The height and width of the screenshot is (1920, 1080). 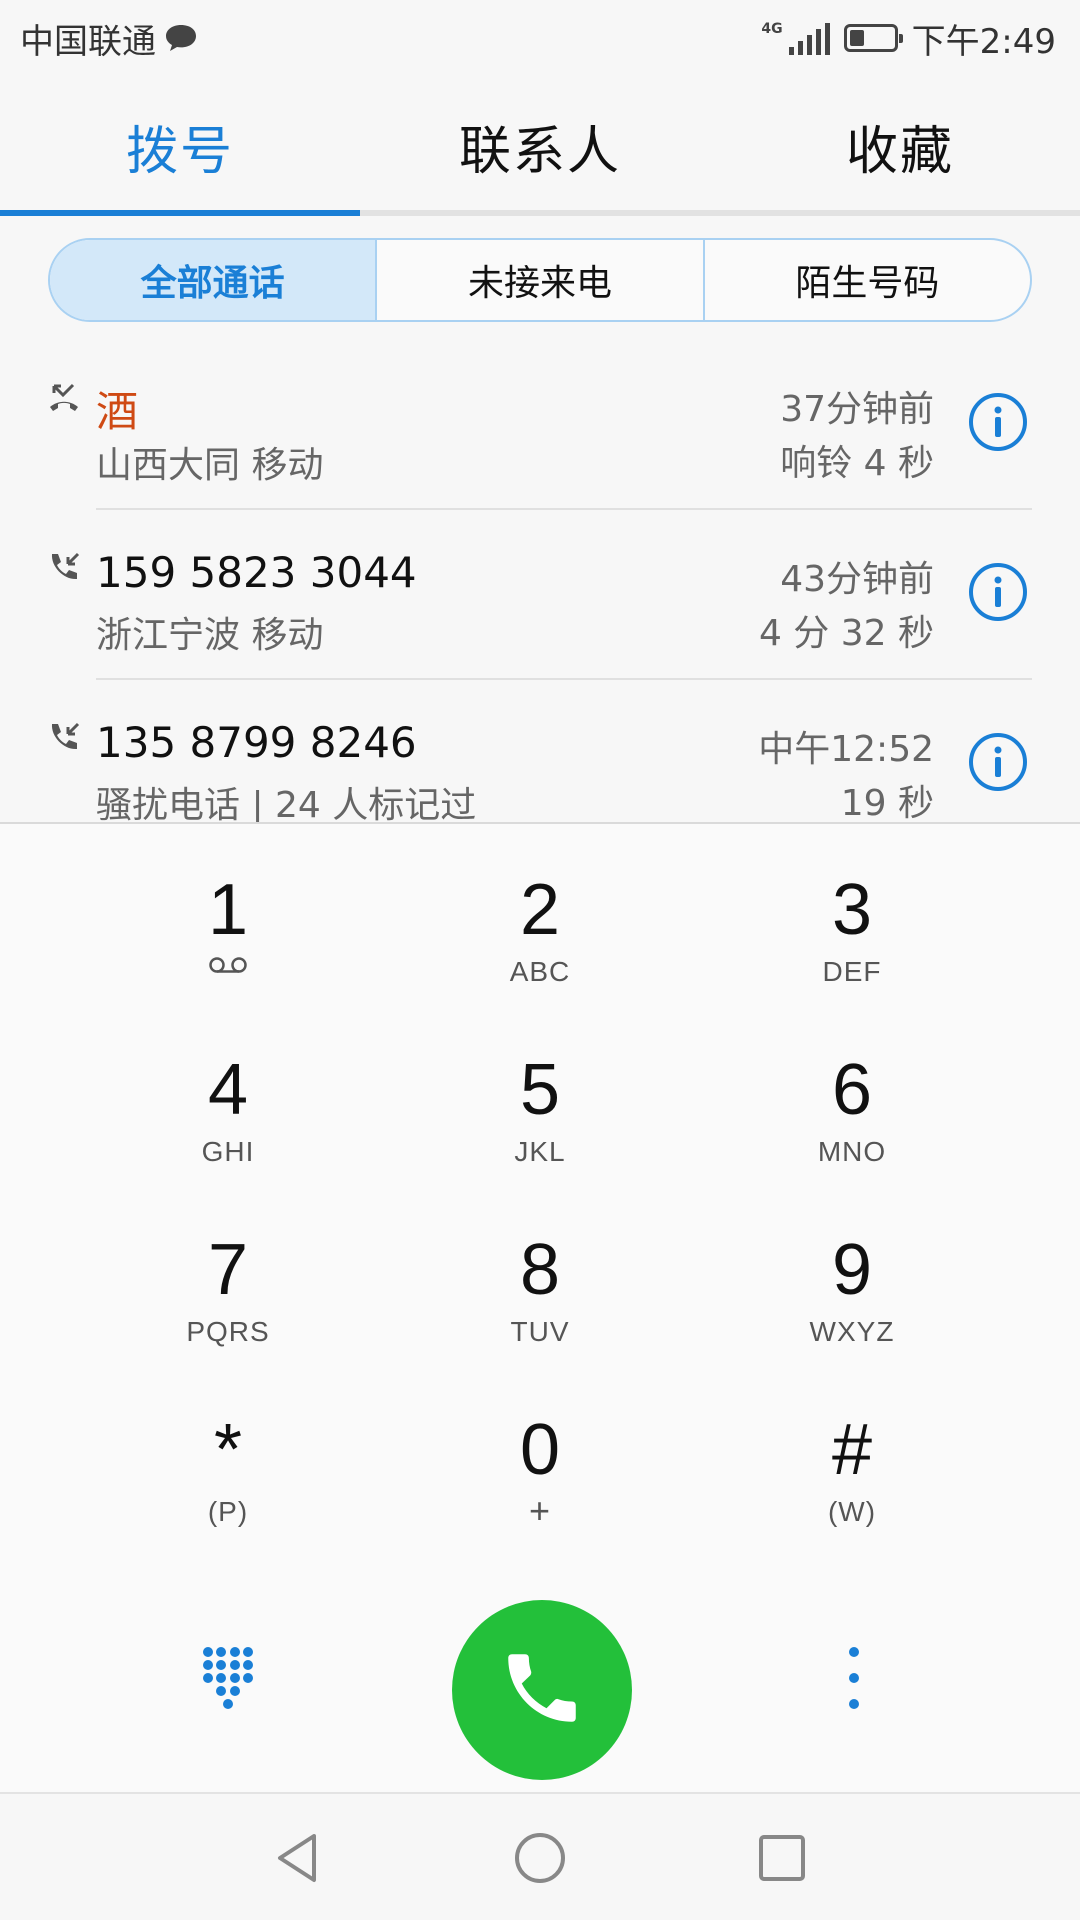 What do you see at coordinates (228, 1090) in the screenshot?
I see `key-digit: 4` at bounding box center [228, 1090].